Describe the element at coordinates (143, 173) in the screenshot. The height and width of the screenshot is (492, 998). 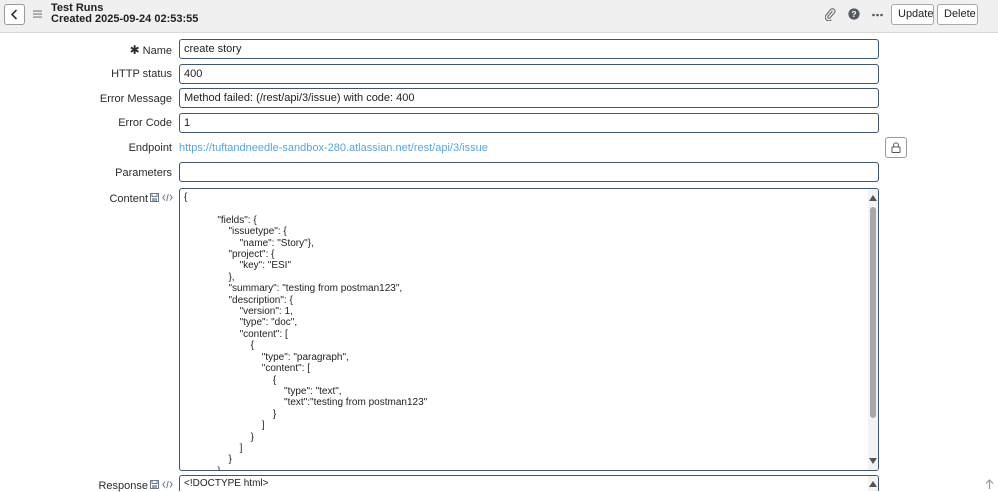
I see `parameters-label: Parameters` at that location.